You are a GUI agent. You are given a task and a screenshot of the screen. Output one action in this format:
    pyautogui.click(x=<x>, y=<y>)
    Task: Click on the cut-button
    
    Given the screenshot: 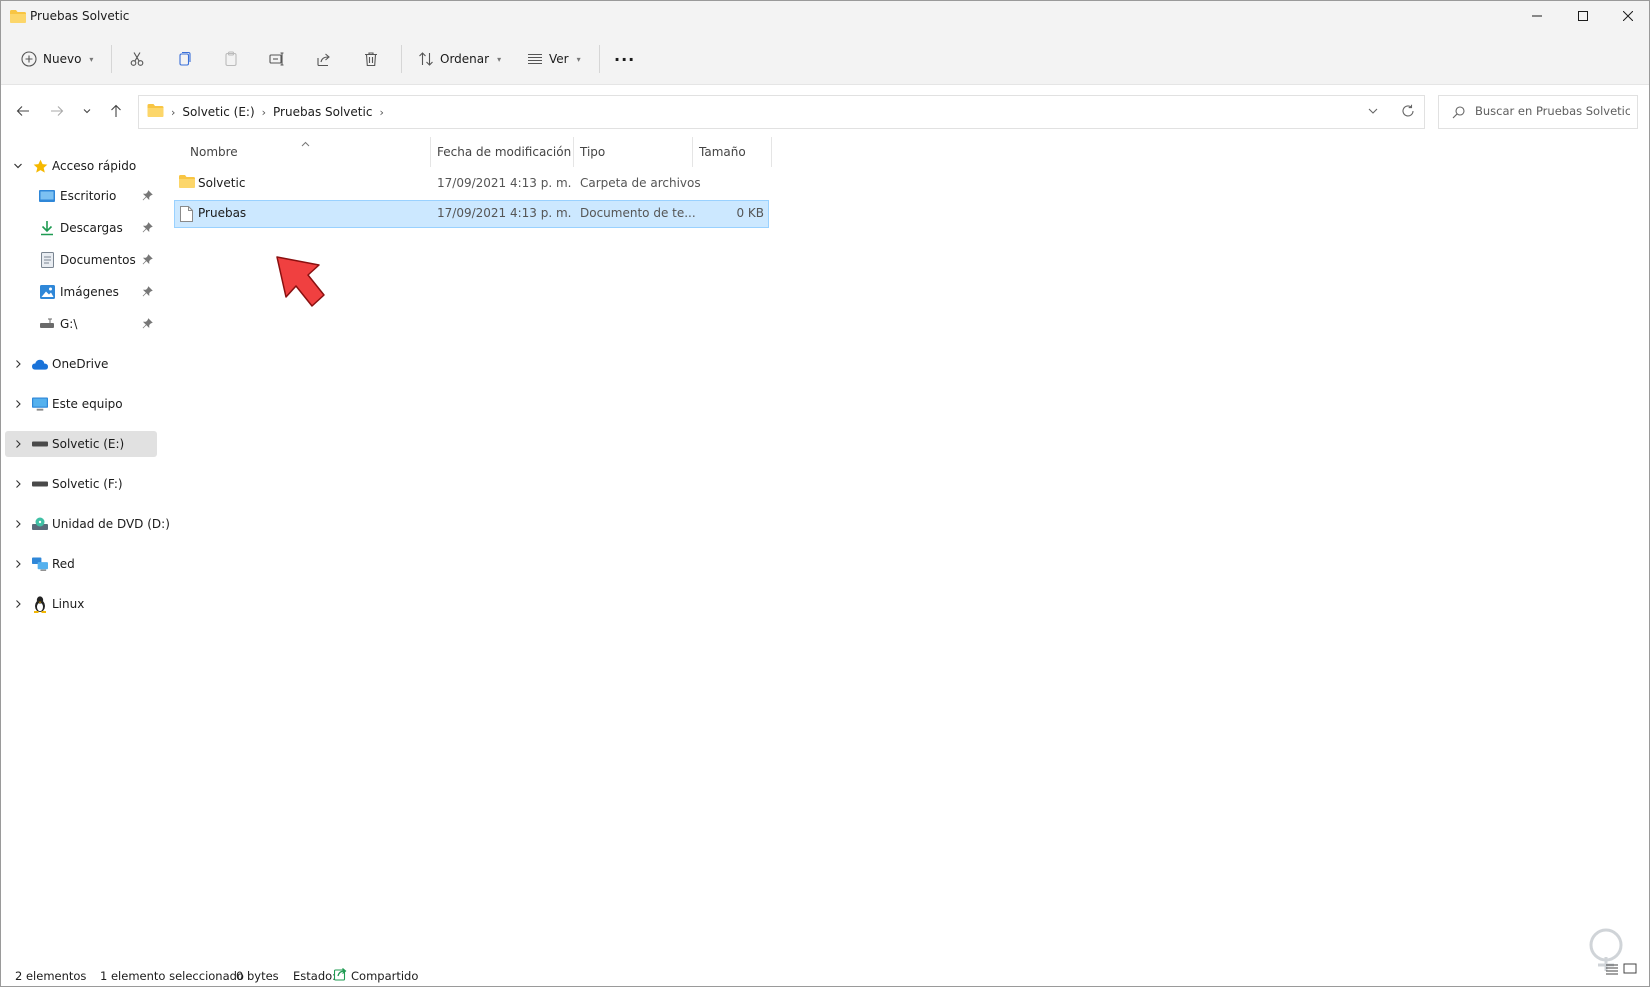 What is the action you would take?
    pyautogui.click(x=137, y=59)
    